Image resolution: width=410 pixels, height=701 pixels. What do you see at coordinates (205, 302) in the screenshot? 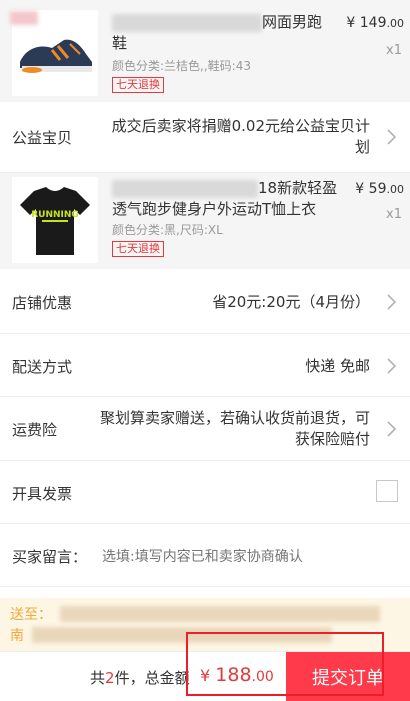
I see `shop-discount-row: 店铺优惠 省20元:20元（4月份）` at bounding box center [205, 302].